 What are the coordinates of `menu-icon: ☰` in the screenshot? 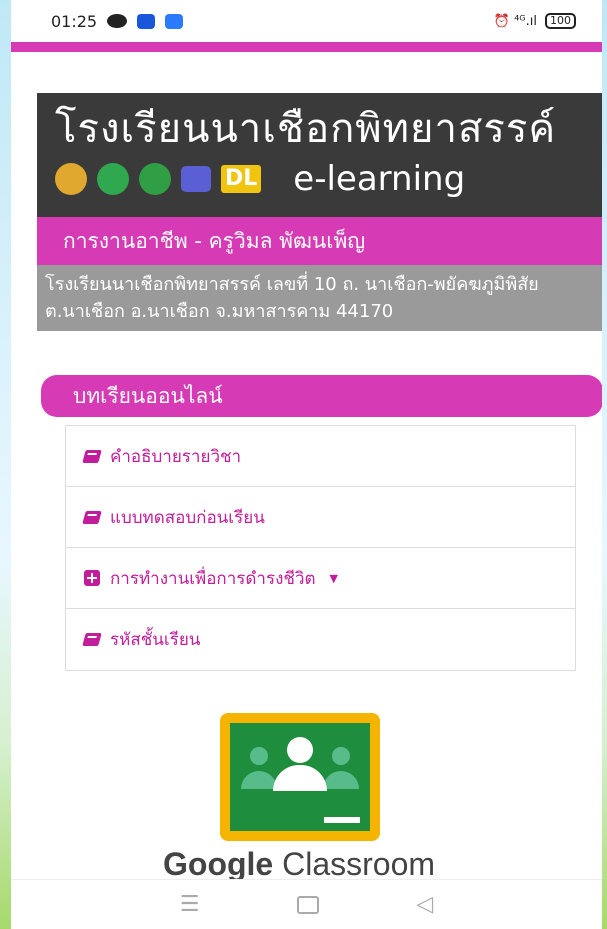 It's located at (190, 904).